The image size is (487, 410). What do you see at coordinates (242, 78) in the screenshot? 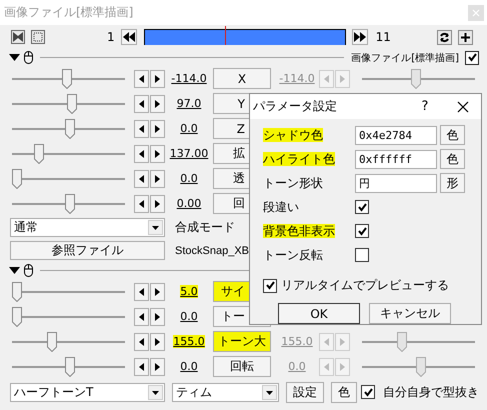
I see `parameter-button: X` at bounding box center [242, 78].